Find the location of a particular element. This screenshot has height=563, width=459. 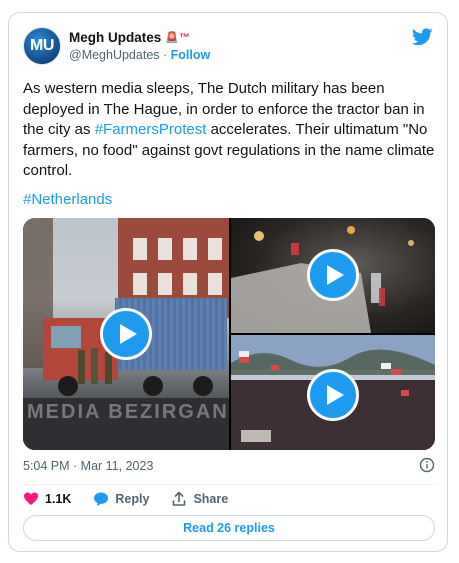

video-thumbnail-crowd is located at coordinates (333, 392).